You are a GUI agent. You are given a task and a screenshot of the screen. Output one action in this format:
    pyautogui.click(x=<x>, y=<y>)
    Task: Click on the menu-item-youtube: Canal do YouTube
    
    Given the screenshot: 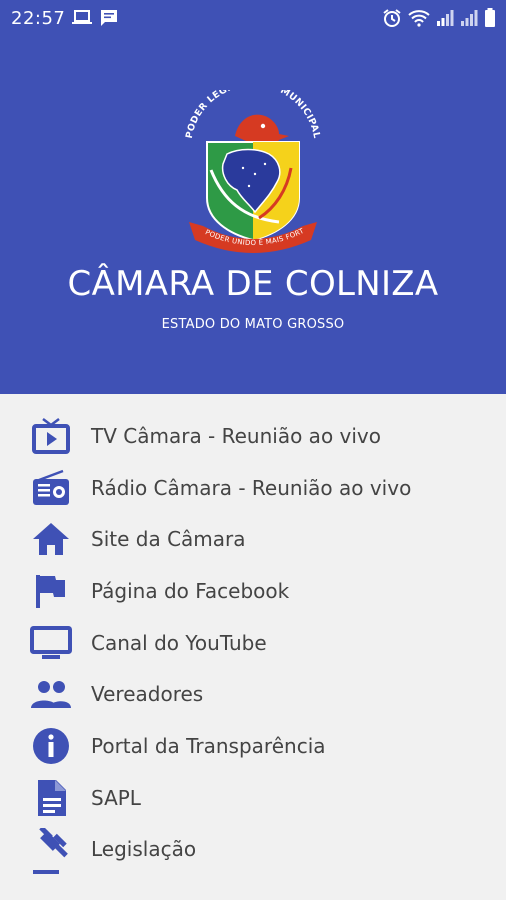 What is the action you would take?
    pyautogui.click(x=253, y=643)
    